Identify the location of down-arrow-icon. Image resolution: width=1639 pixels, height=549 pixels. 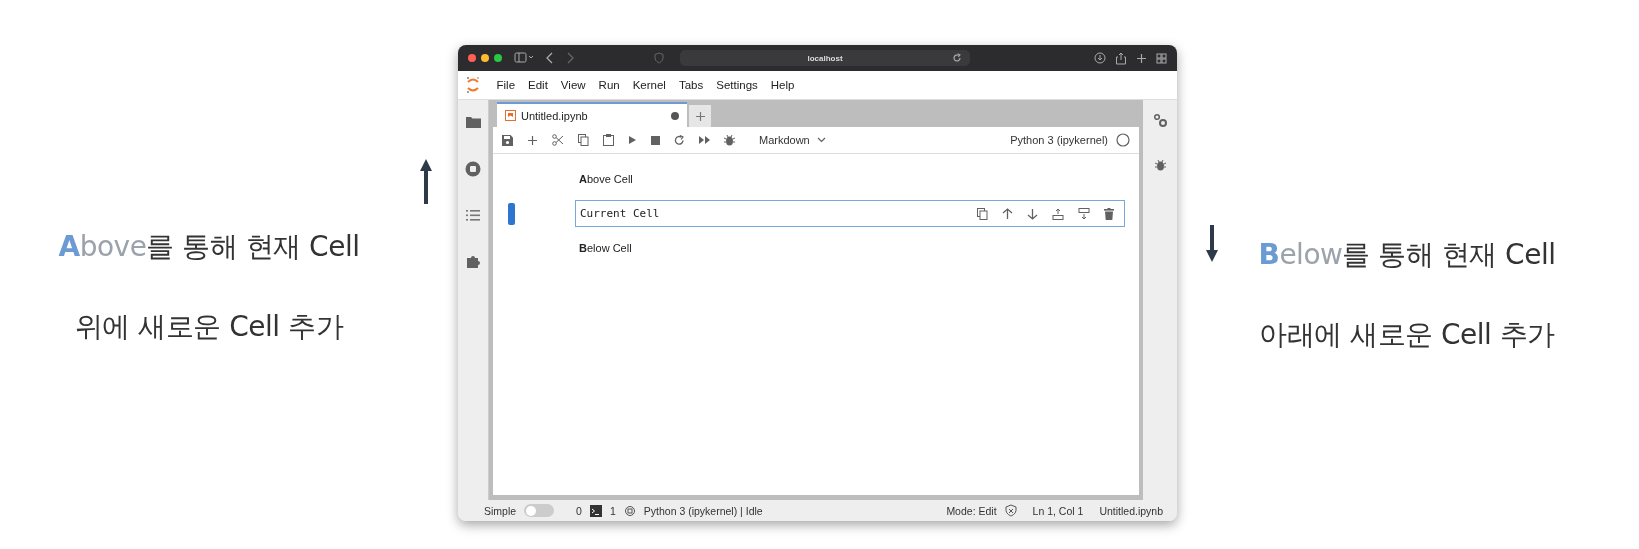
(1212, 244).